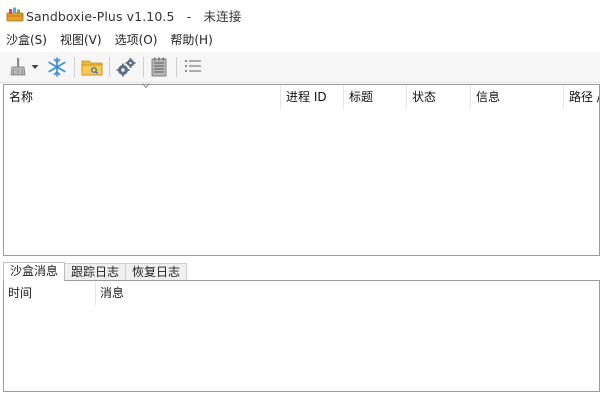 This screenshot has width=616, height=420. I want to click on message-table-header: 时间 消息, so click(301, 293).